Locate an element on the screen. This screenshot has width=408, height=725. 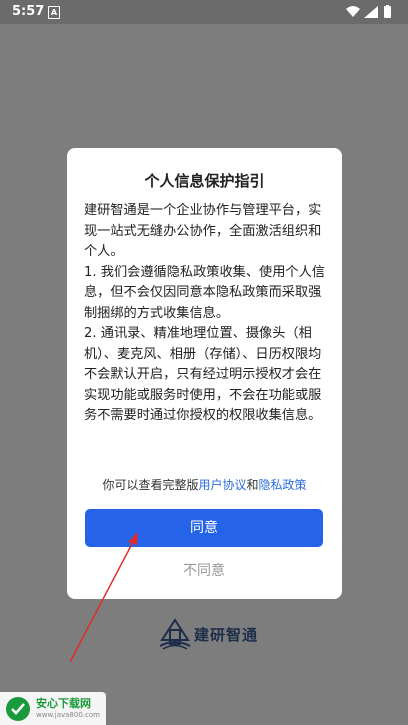
brand-name: 建研智通 is located at coordinates (226, 635).